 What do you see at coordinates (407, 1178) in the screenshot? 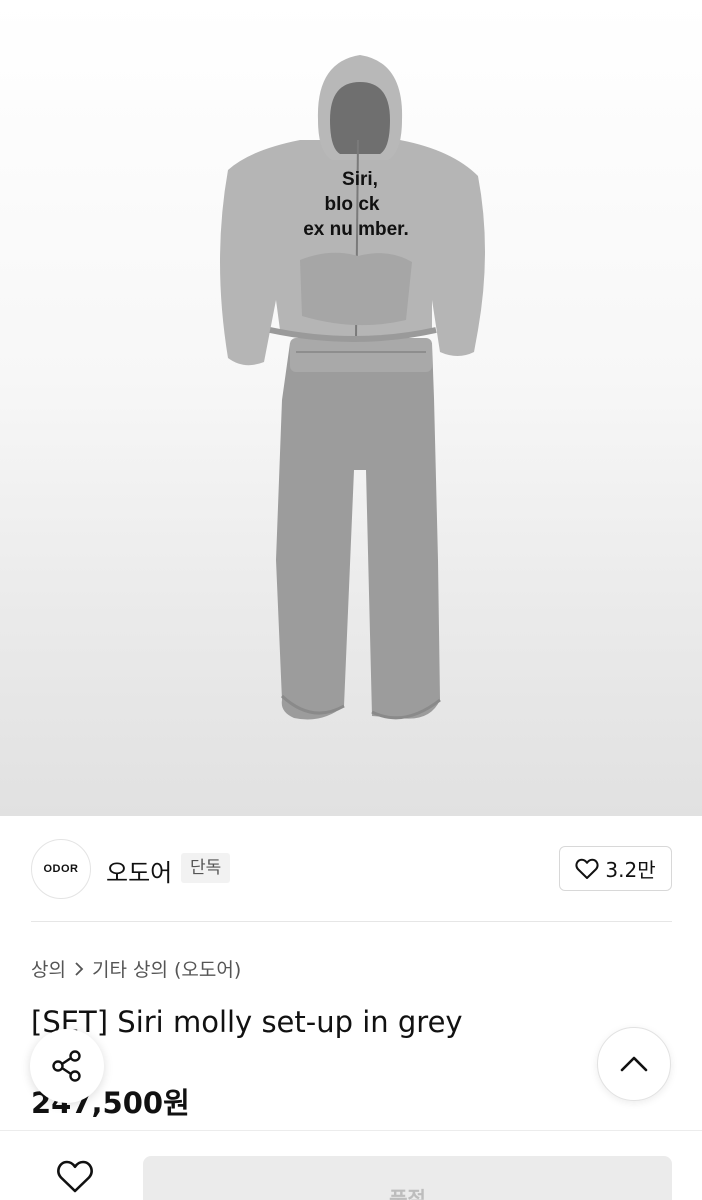
I see `sold-out-button: 품절` at bounding box center [407, 1178].